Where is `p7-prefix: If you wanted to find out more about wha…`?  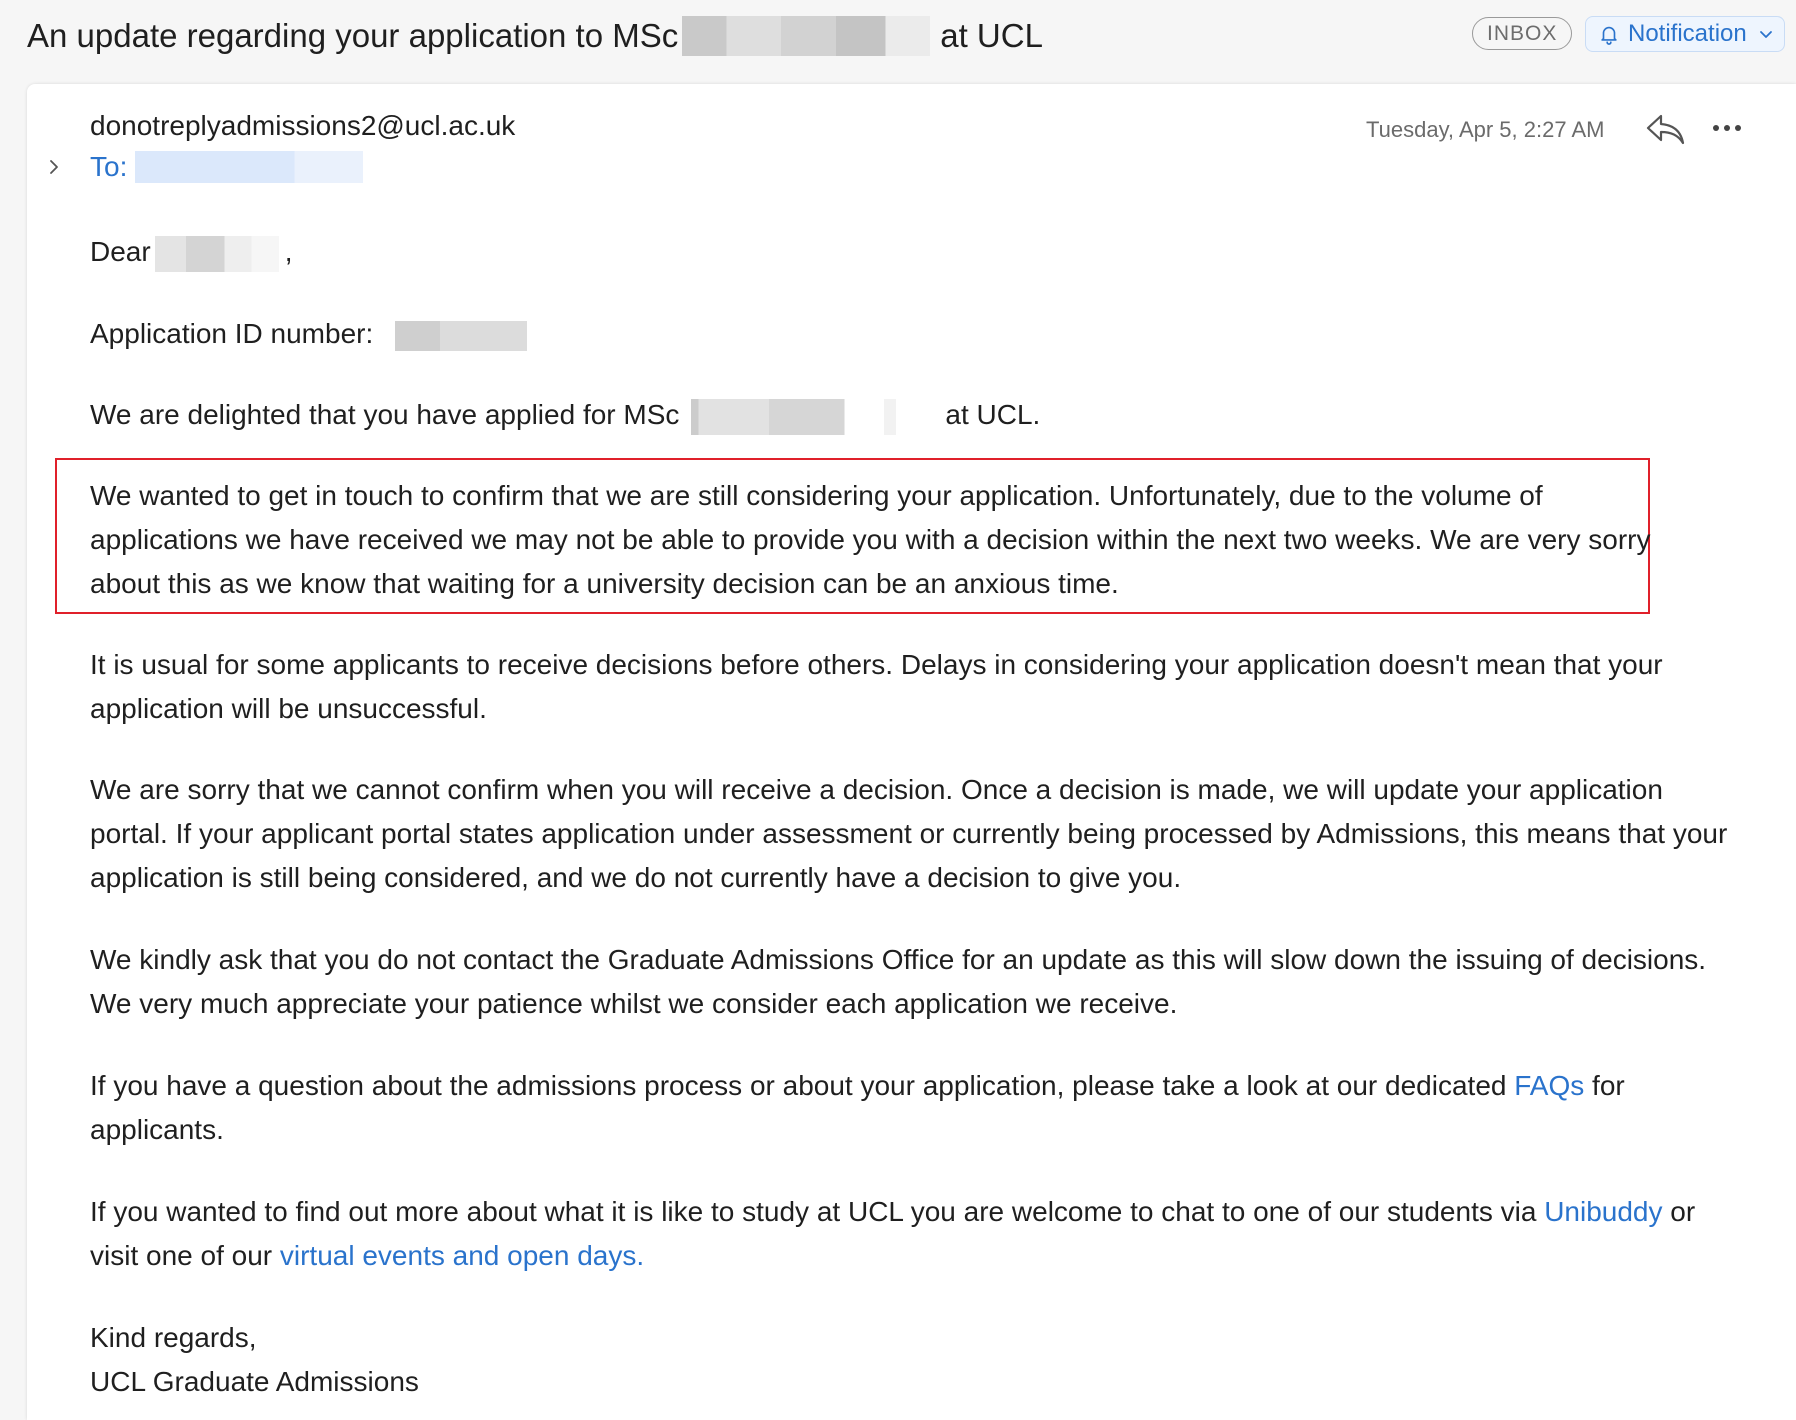
p7-prefix: If you wanted to find out more about wha… is located at coordinates (813, 1211).